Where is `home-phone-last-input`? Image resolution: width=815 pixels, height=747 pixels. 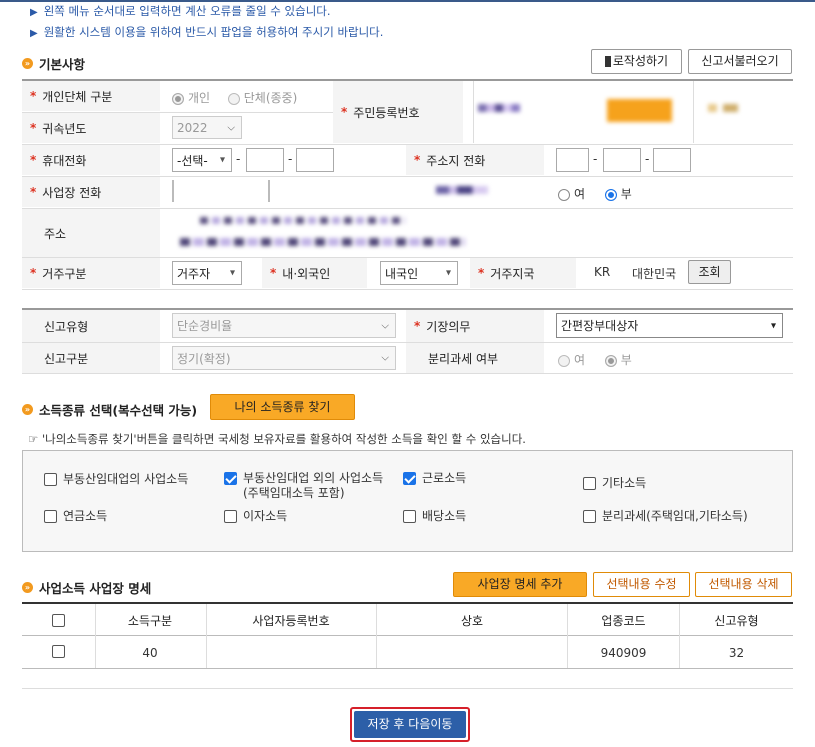 home-phone-last-input is located at coordinates (672, 160).